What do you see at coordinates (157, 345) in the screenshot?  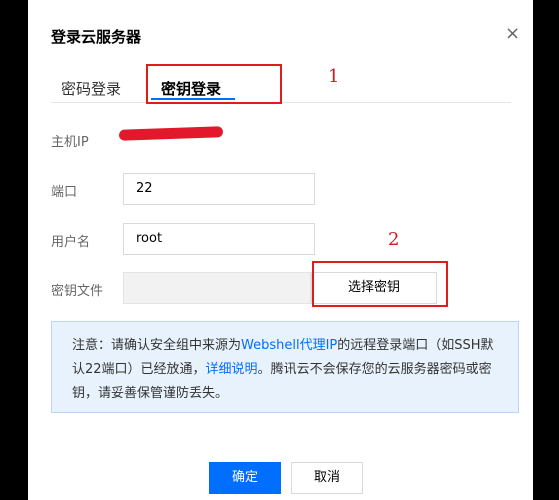 I see `notice-prefix: 注意：请确认安全组中来源为` at bounding box center [157, 345].